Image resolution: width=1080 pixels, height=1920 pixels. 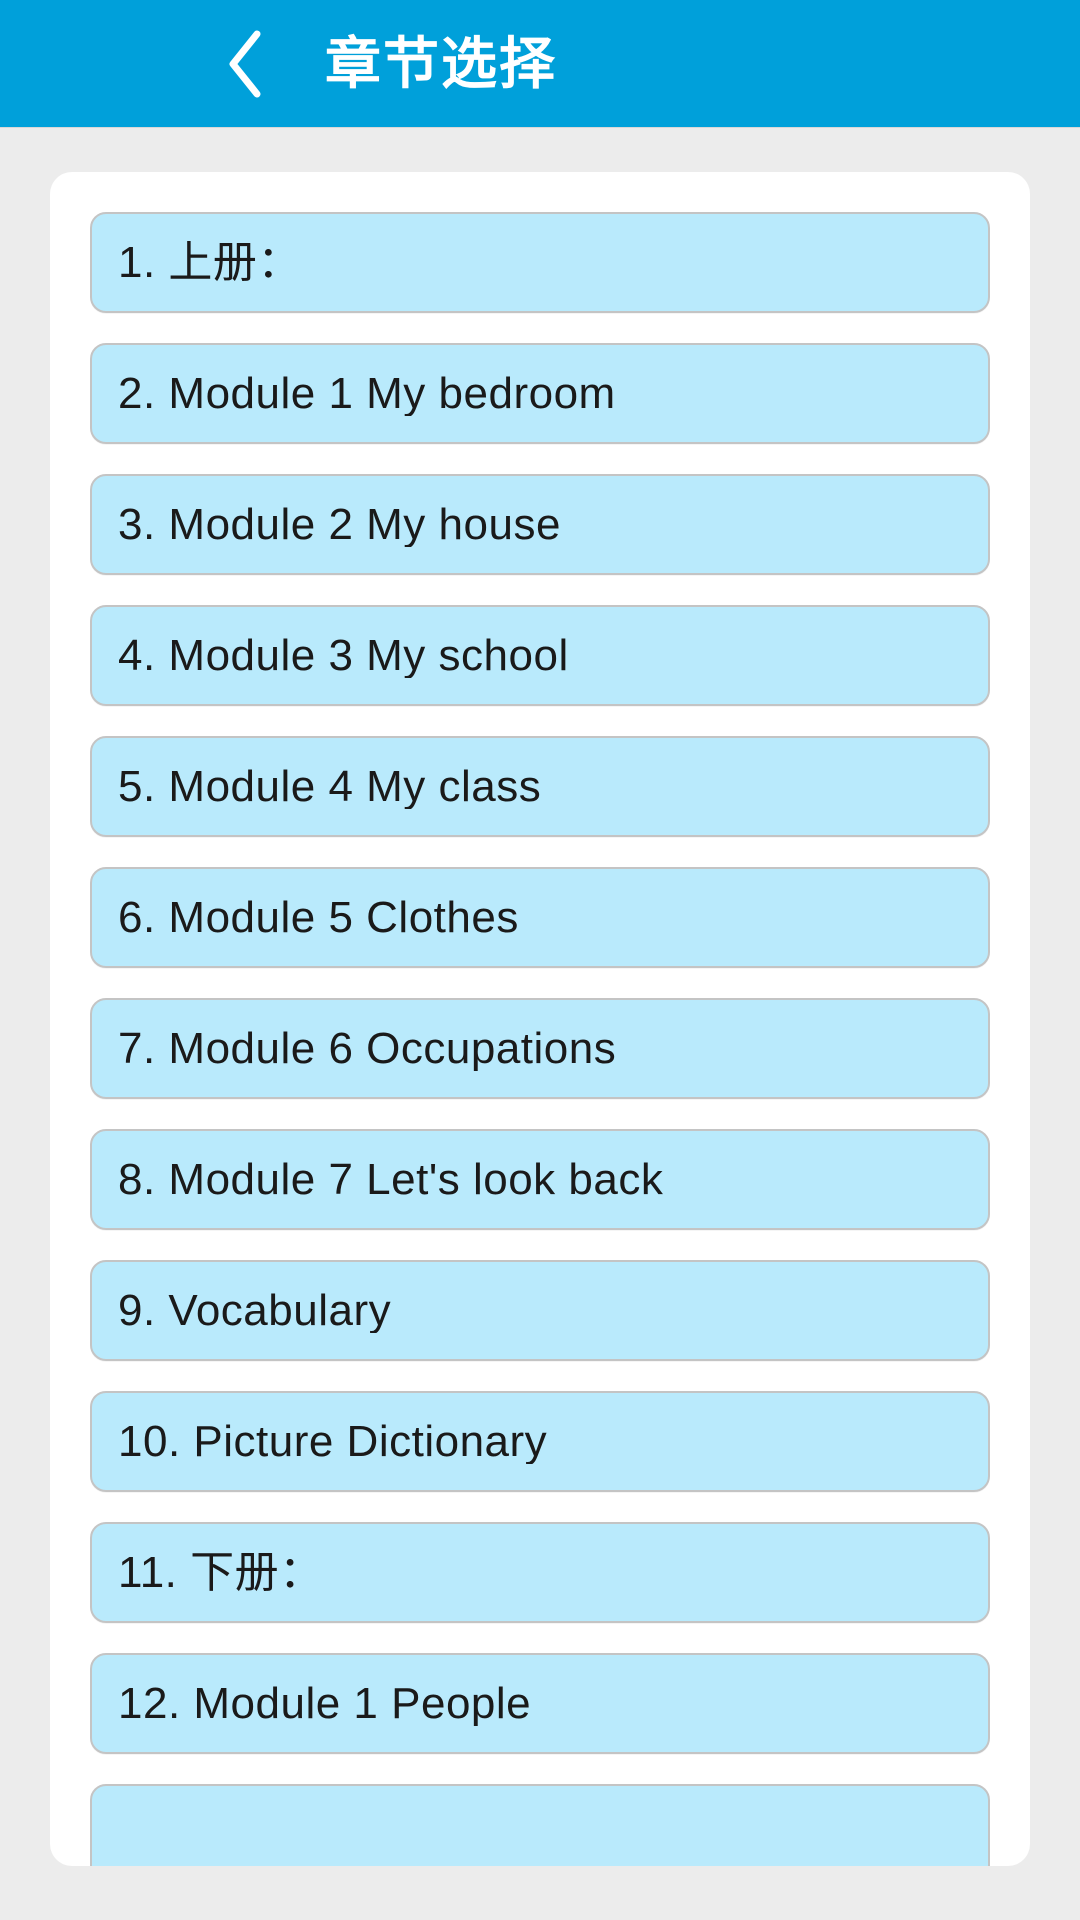 I want to click on chevron-left-icon, so click(x=245, y=64).